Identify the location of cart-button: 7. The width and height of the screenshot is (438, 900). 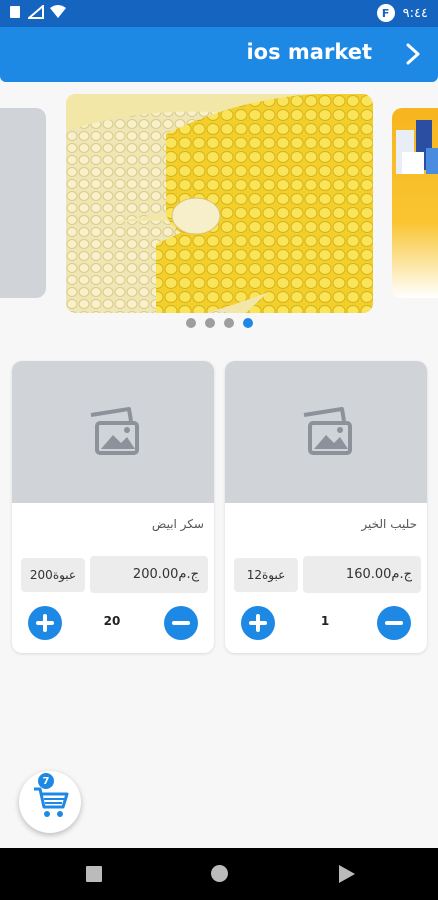
(50, 802).